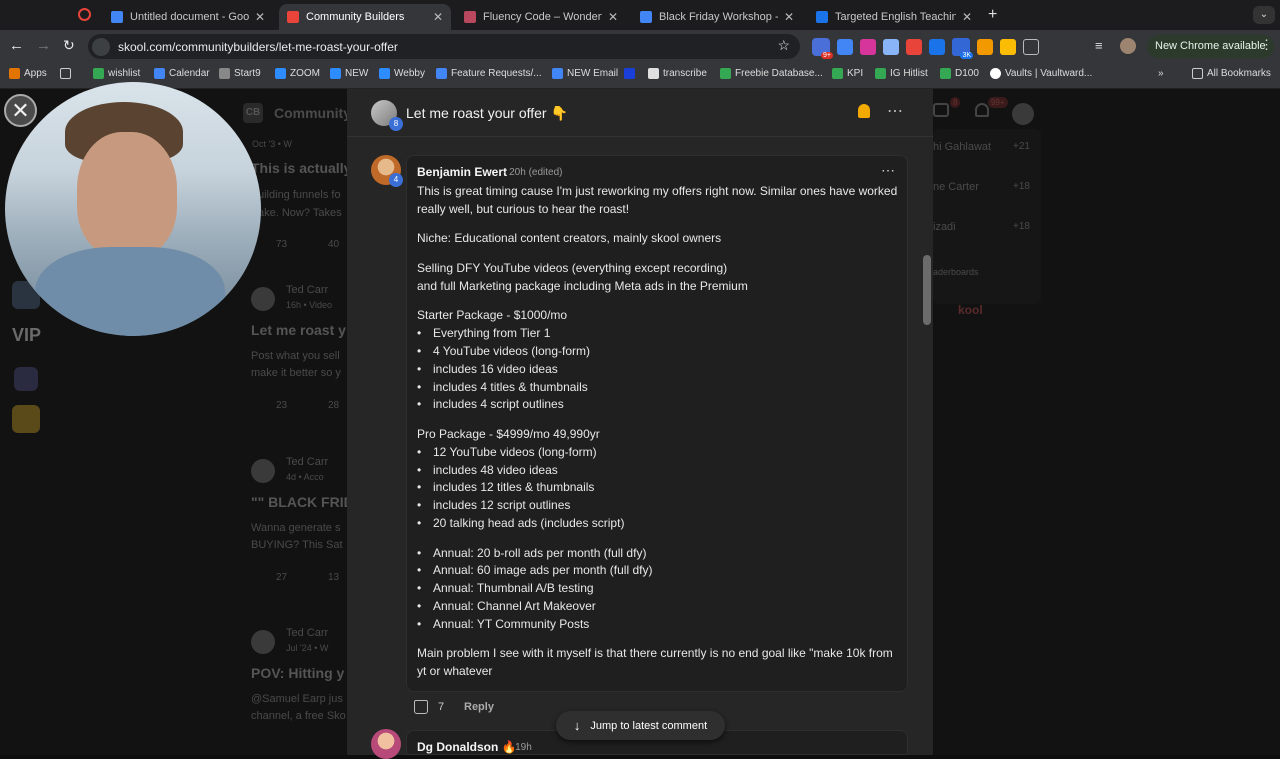 The height and width of the screenshot is (759, 1280). I want to click on comment-meta: · 19h, so click(520, 747).